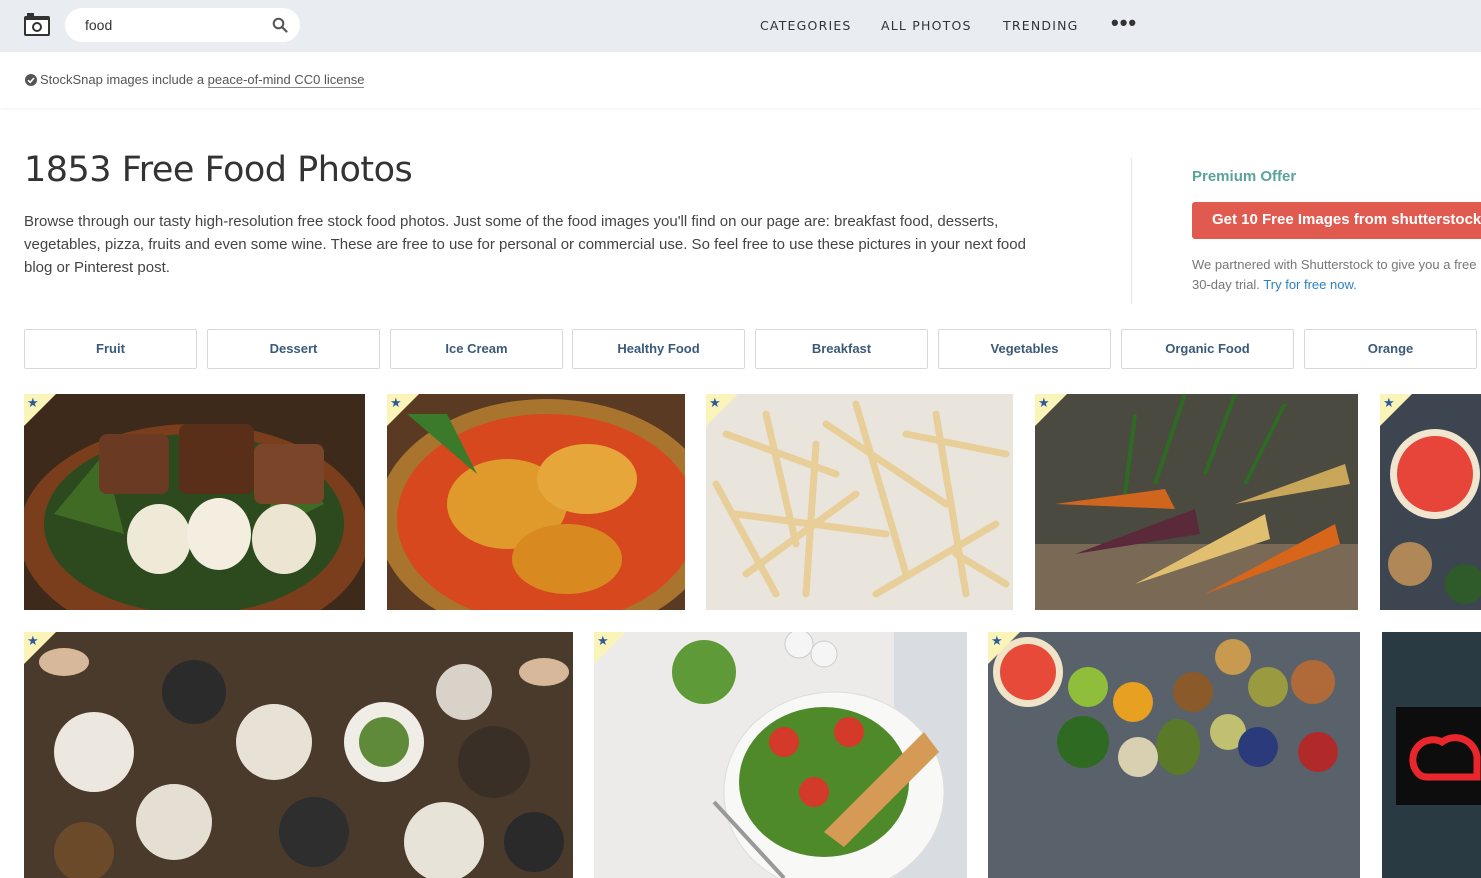 Image resolution: width=1481 pixels, height=878 pixels. I want to click on premium-offer-title: Premium Offer, so click(1244, 176).